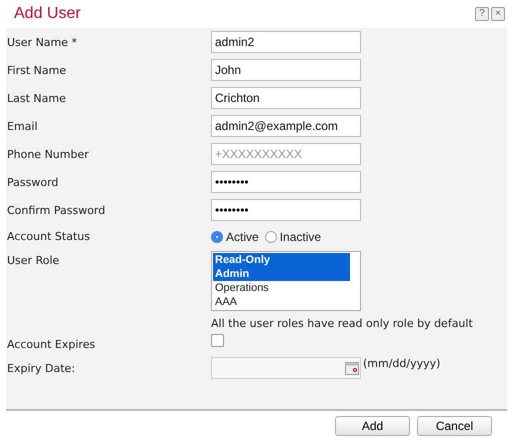  I want to click on list-option: Read-Only, so click(281, 260).